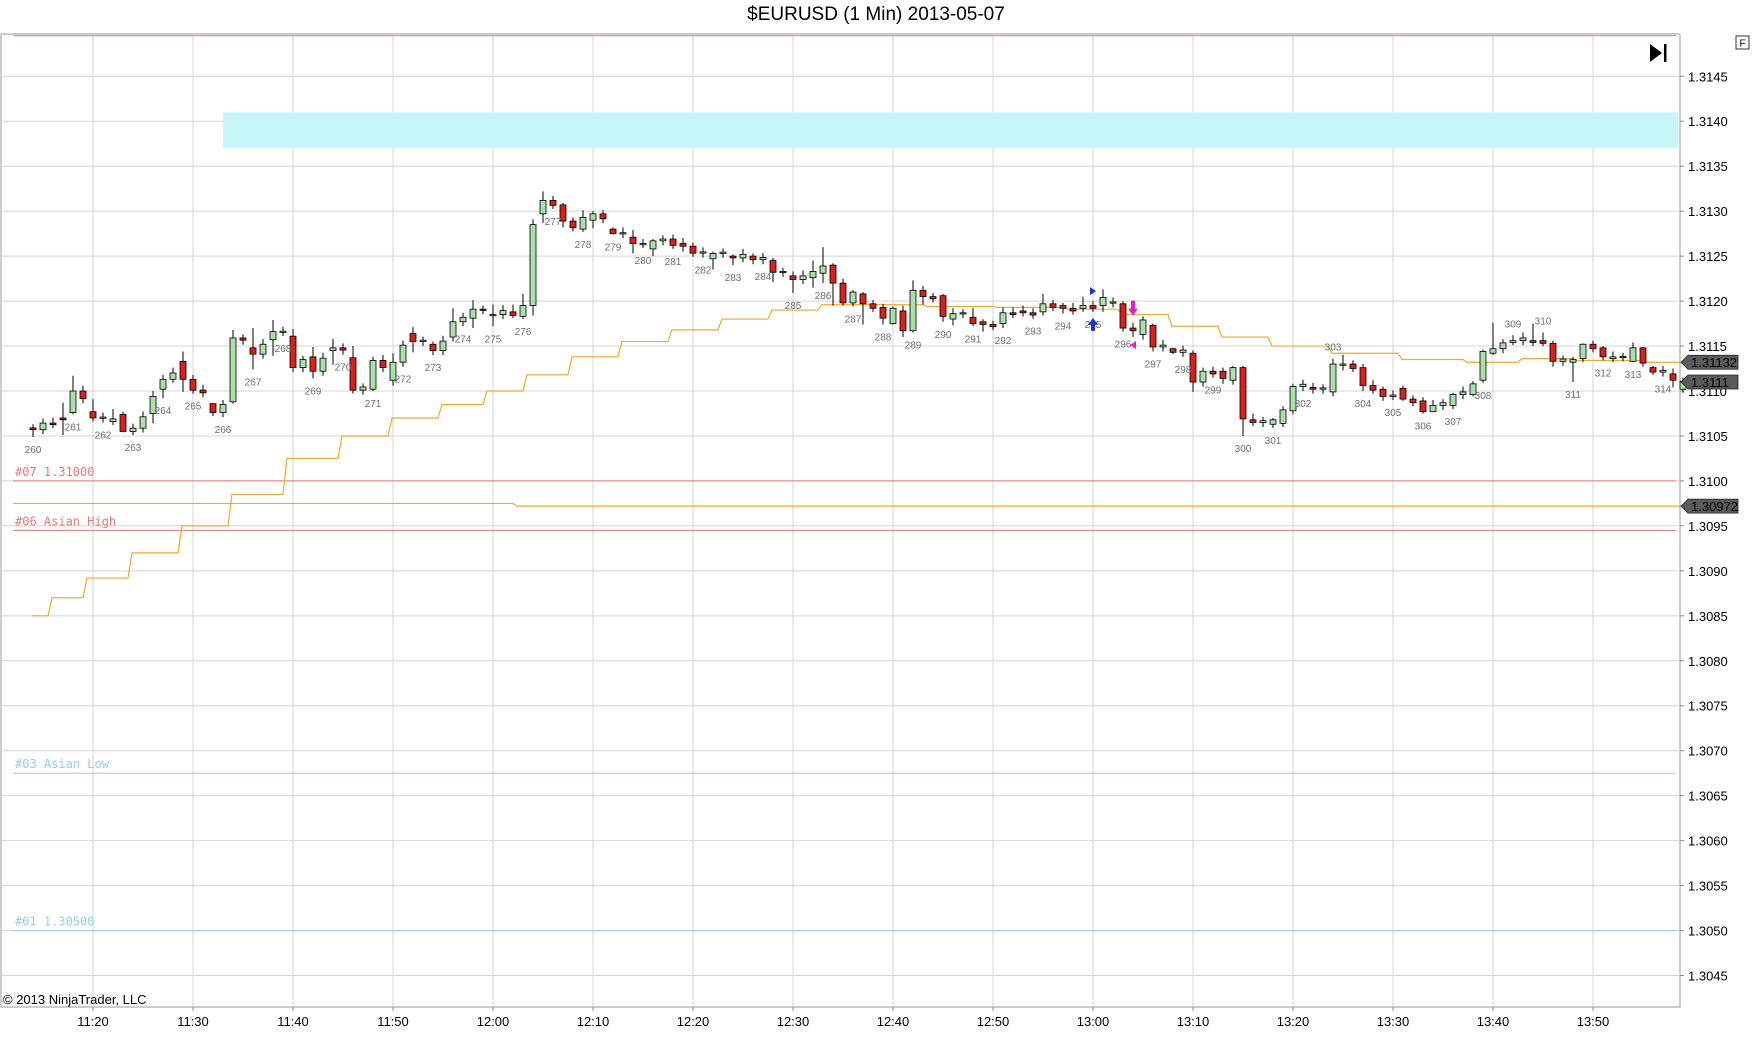  I want to click on bar-number: 288, so click(883, 337).